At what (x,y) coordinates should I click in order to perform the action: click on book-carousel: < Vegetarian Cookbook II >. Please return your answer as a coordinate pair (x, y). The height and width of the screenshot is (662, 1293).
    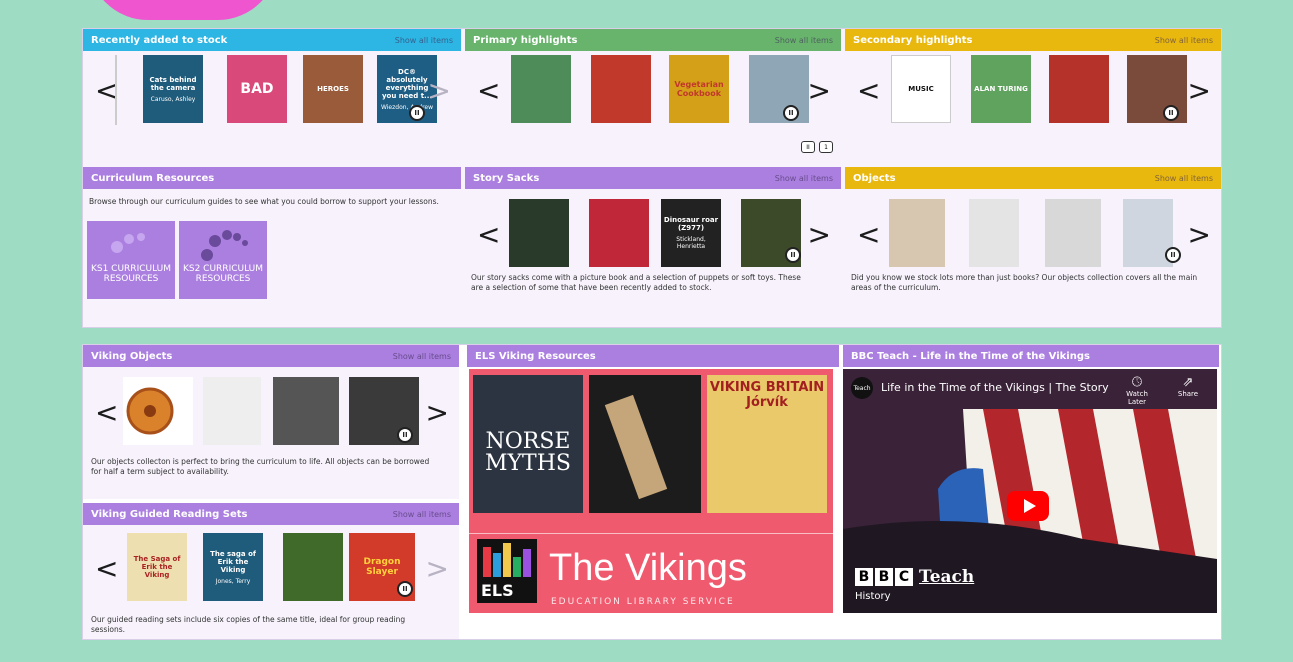
    Looking at the image, I should click on (653, 96).